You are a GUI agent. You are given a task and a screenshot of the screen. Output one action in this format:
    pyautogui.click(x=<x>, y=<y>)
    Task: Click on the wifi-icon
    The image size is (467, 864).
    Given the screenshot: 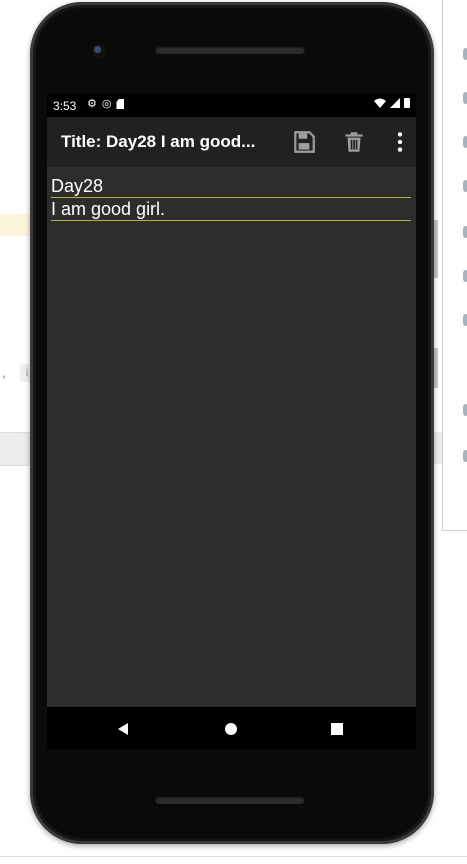 What is the action you would take?
    pyautogui.click(x=380, y=103)
    